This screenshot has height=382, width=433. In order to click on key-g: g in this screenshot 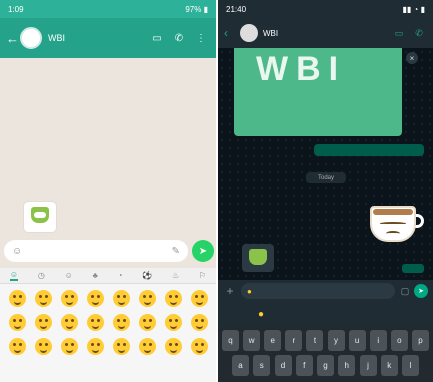, I will do `click(325, 365)`.